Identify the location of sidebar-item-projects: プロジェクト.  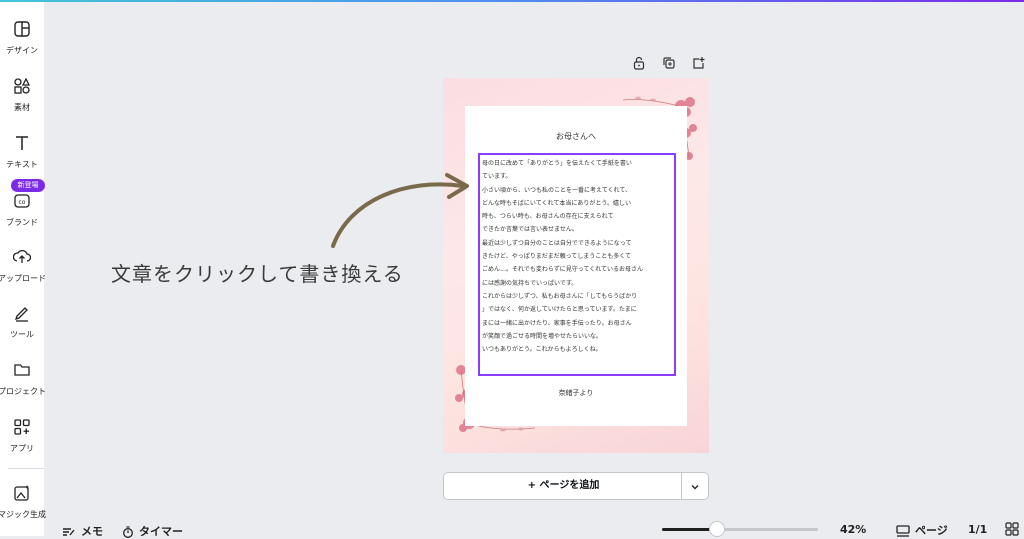
(23, 386).